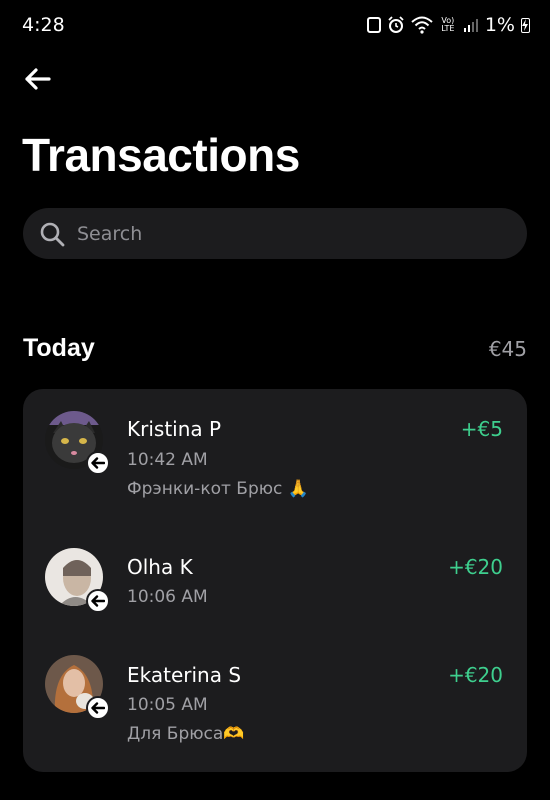 The width and height of the screenshot is (550, 800). Describe the element at coordinates (52, 234) in the screenshot. I see `search-icon` at that location.